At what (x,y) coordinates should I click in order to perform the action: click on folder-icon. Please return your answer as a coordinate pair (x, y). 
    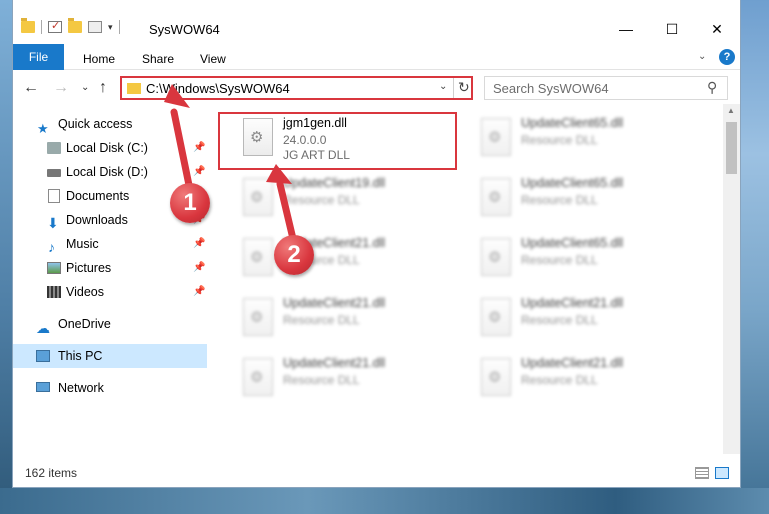
    Looking at the image, I should click on (28, 25).